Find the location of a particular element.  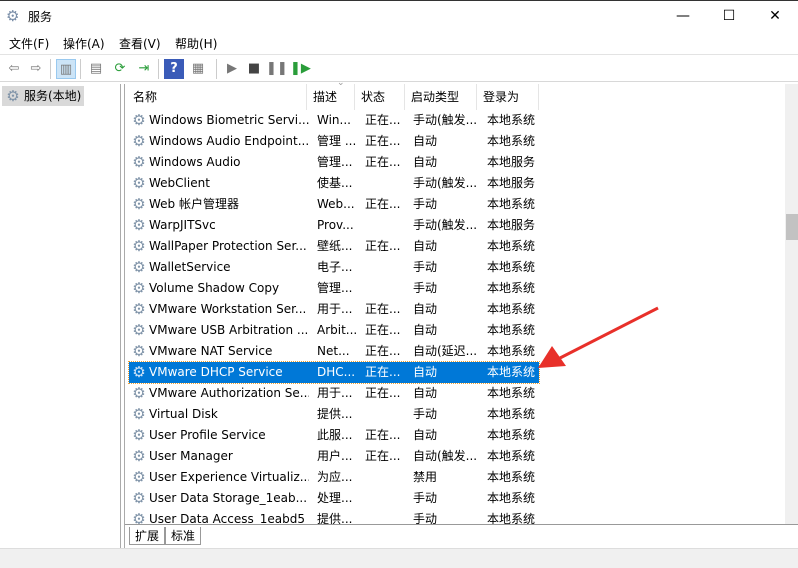

annotation-arrow is located at coordinates (598, 337).